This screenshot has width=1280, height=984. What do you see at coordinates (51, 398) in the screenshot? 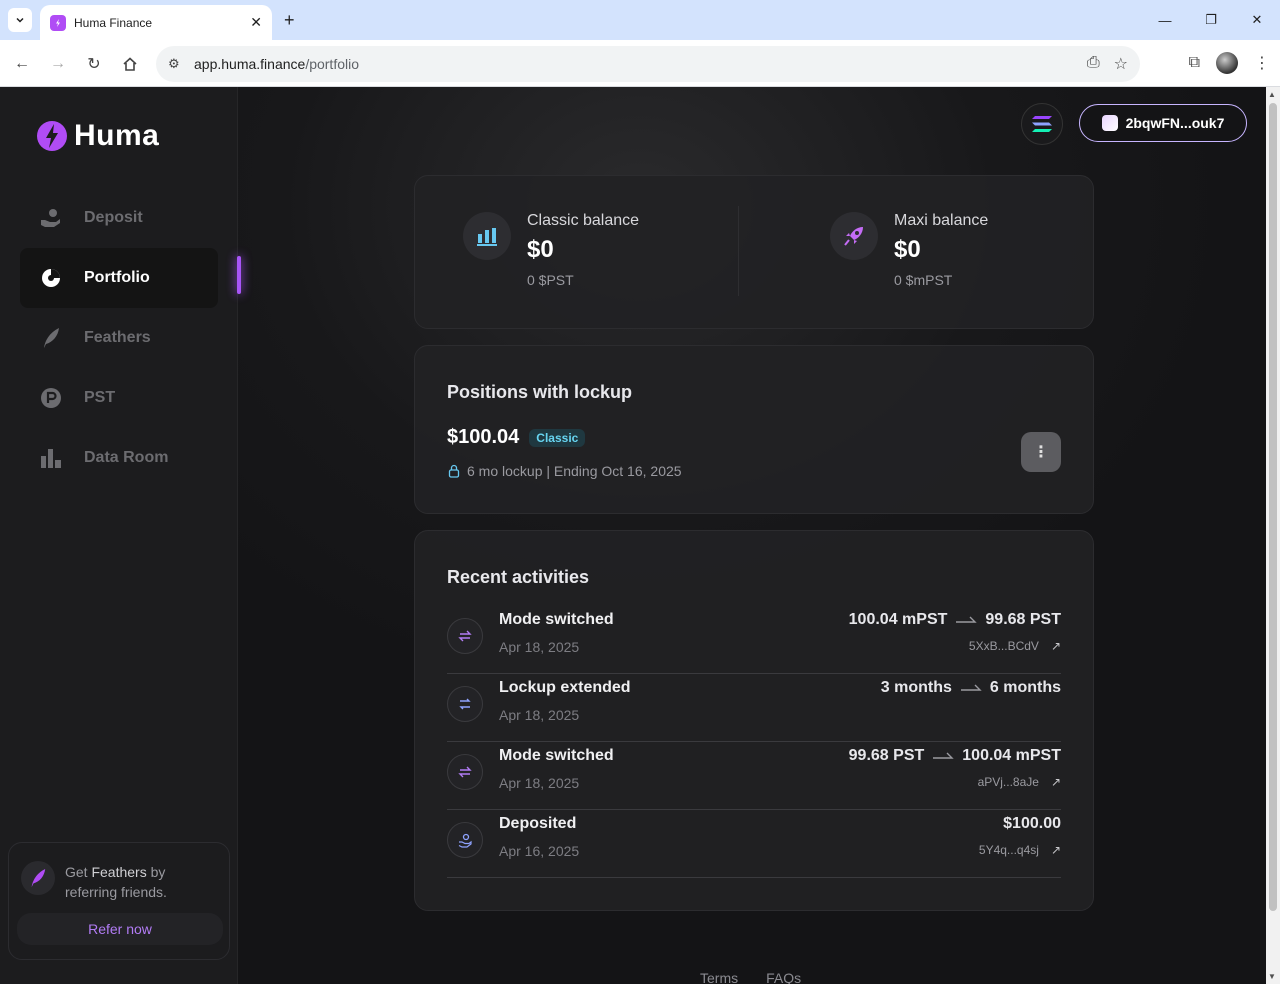
I see `pst-coin-icon` at bounding box center [51, 398].